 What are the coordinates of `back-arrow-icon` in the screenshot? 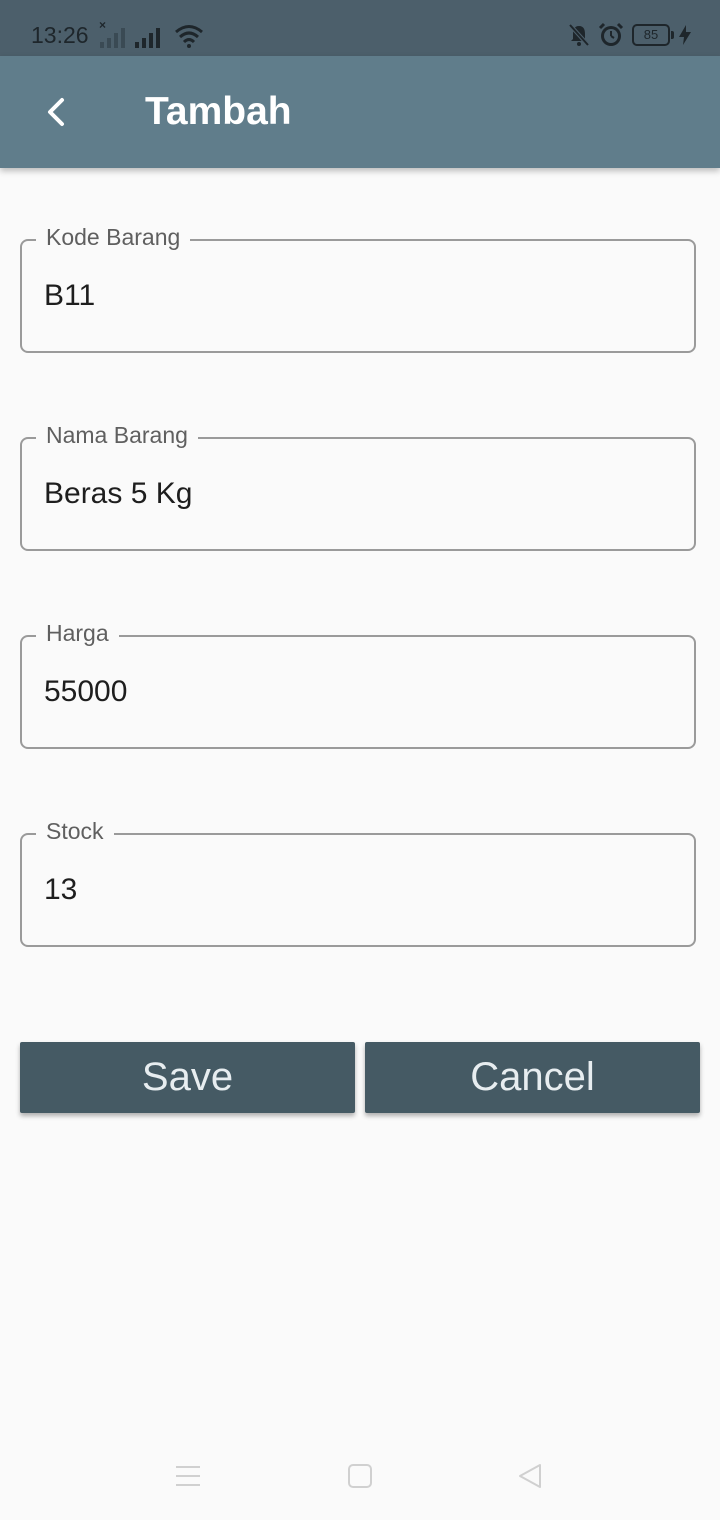 It's located at (56, 112).